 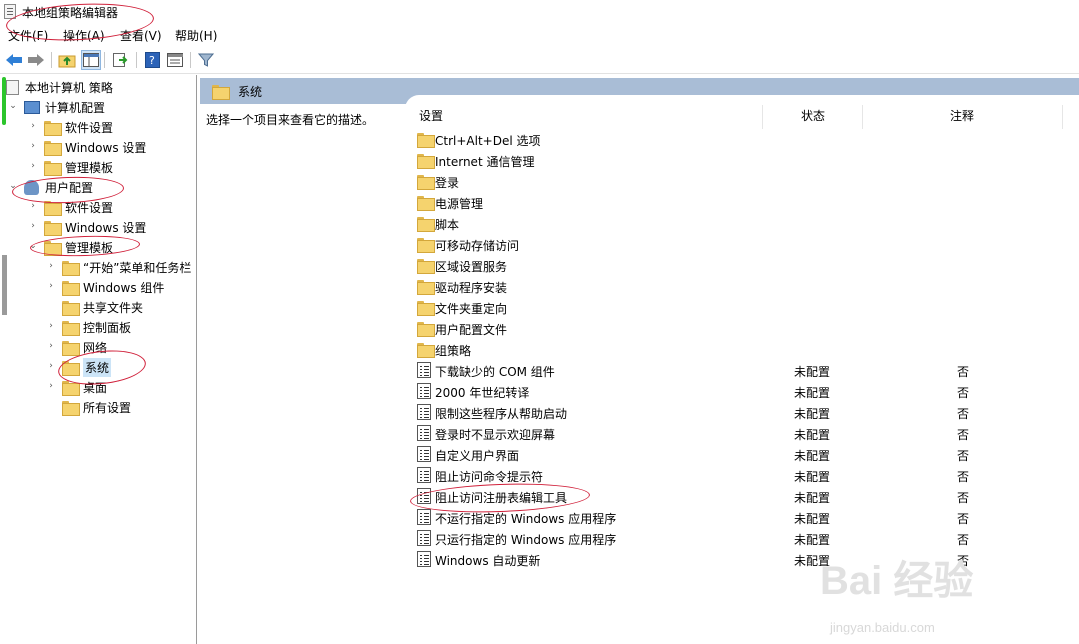 I want to click on list-item-policy: 下载缺少的 COM 组件 未配置 否, so click(x=740, y=370).